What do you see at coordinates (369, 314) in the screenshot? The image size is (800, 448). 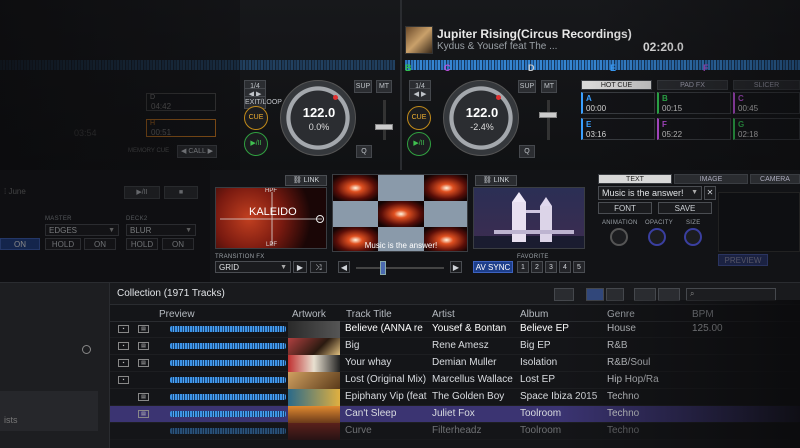 I see `column-track-title: Track Title` at bounding box center [369, 314].